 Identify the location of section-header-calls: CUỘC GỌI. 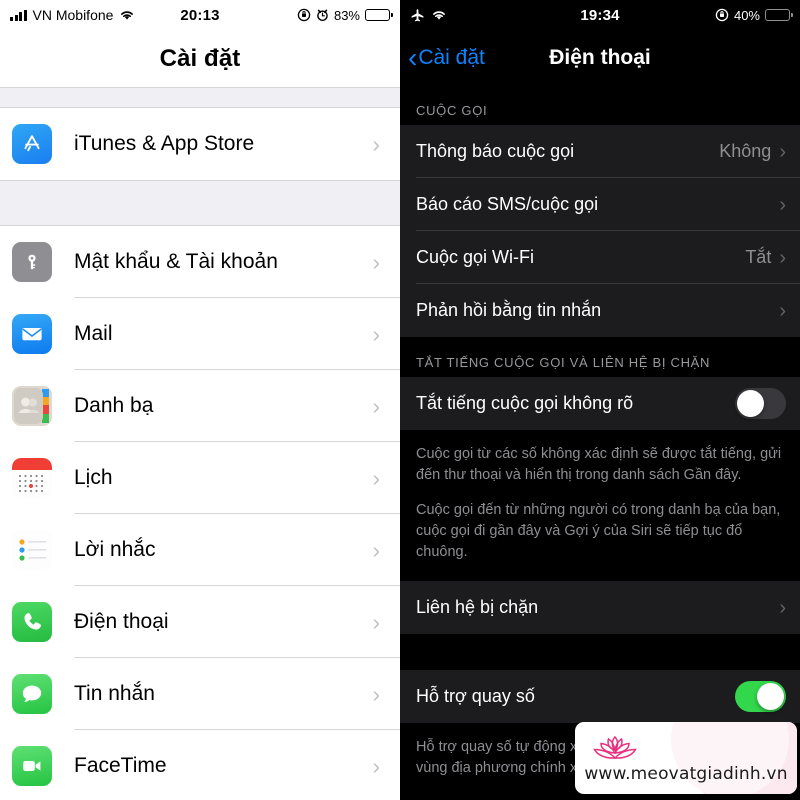
(600, 105).